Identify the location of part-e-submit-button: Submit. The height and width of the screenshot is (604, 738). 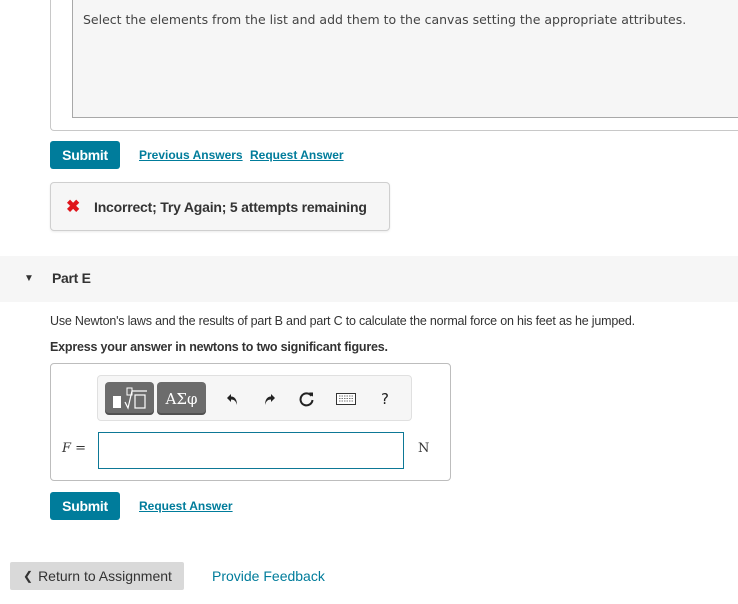
(85, 506).